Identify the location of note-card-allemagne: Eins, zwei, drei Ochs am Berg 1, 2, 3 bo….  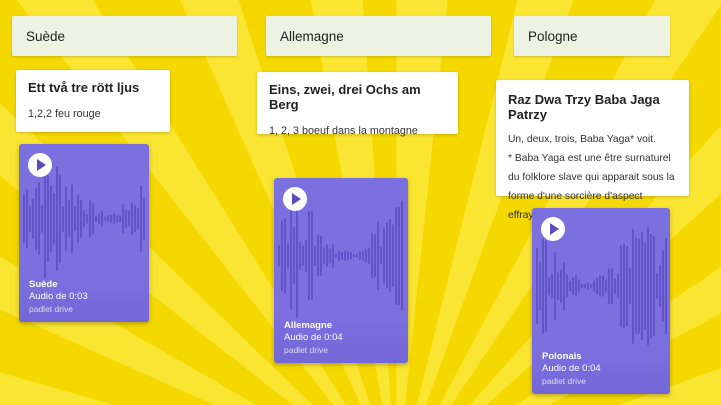
(357, 104).